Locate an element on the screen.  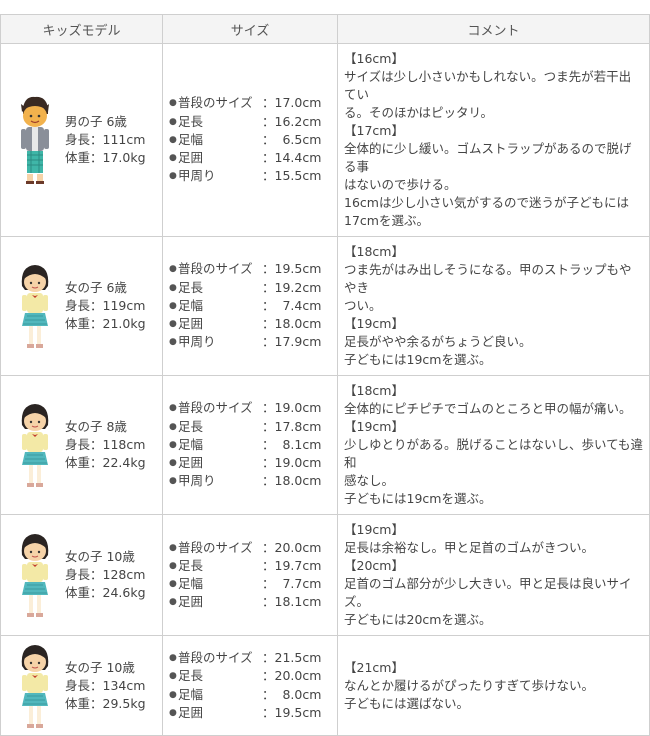
model-name: 女の子 6歳 is located at coordinates (96, 287).